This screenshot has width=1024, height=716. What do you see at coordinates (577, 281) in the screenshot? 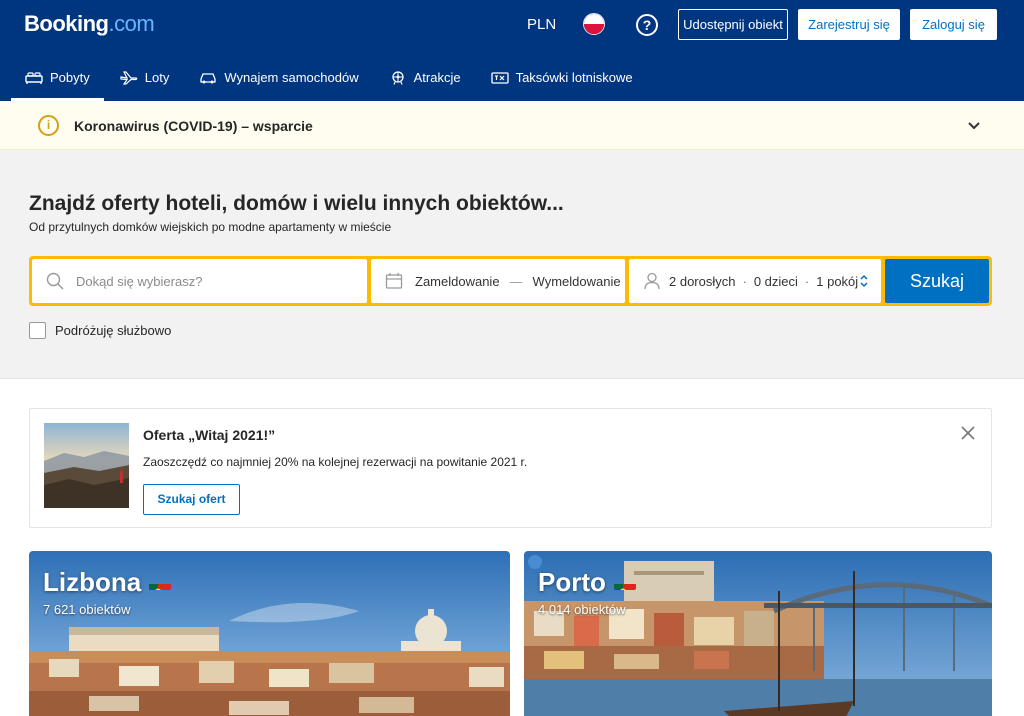
I see `checkout-label: Wymeldowanie` at bounding box center [577, 281].